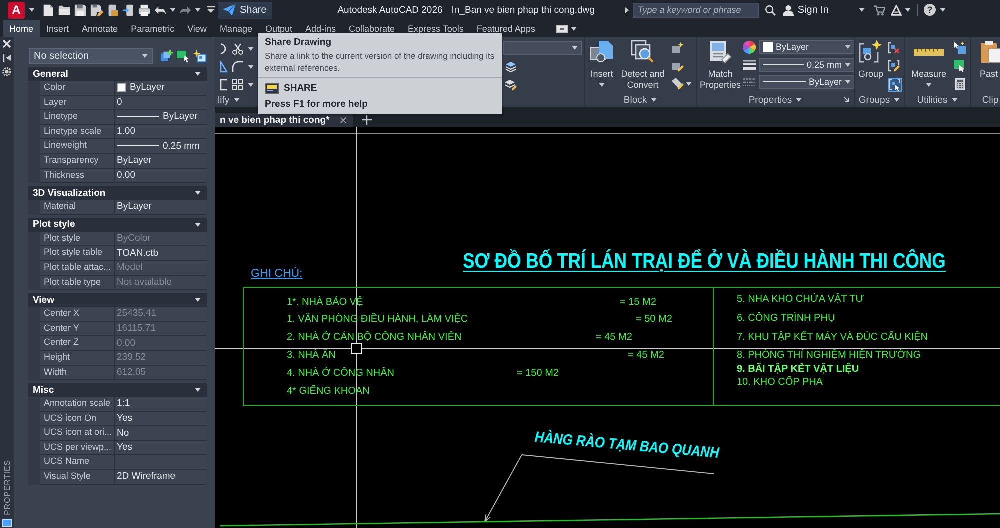  What do you see at coordinates (117, 225) in the screenshot?
I see `section-header: Plot style` at bounding box center [117, 225].